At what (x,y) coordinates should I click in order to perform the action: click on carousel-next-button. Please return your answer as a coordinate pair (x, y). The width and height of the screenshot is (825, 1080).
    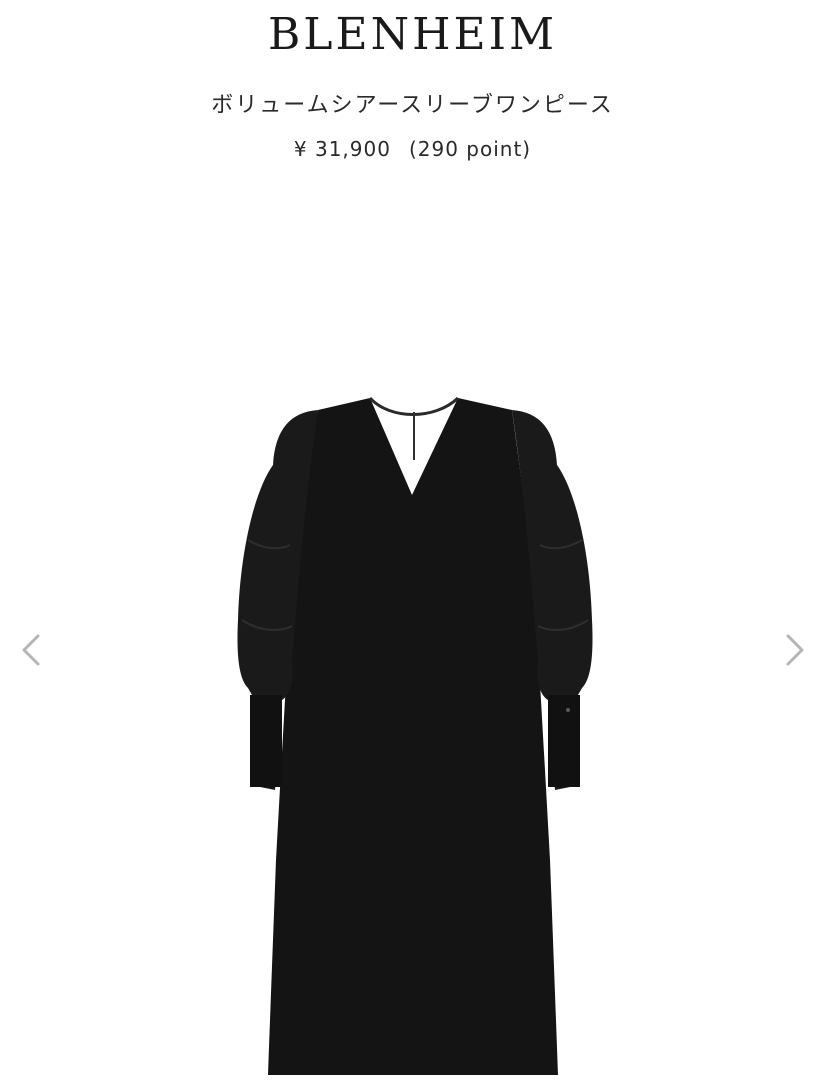
    Looking at the image, I should click on (794, 650).